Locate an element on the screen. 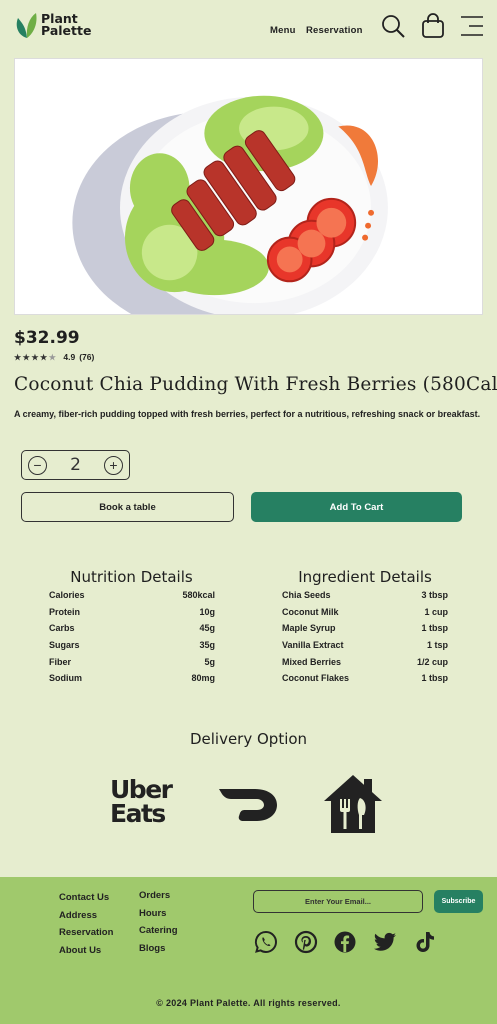 This screenshot has width=497, height=1024. product-rating: ★★★★★ 4.9 (76) is located at coordinates (54, 357).